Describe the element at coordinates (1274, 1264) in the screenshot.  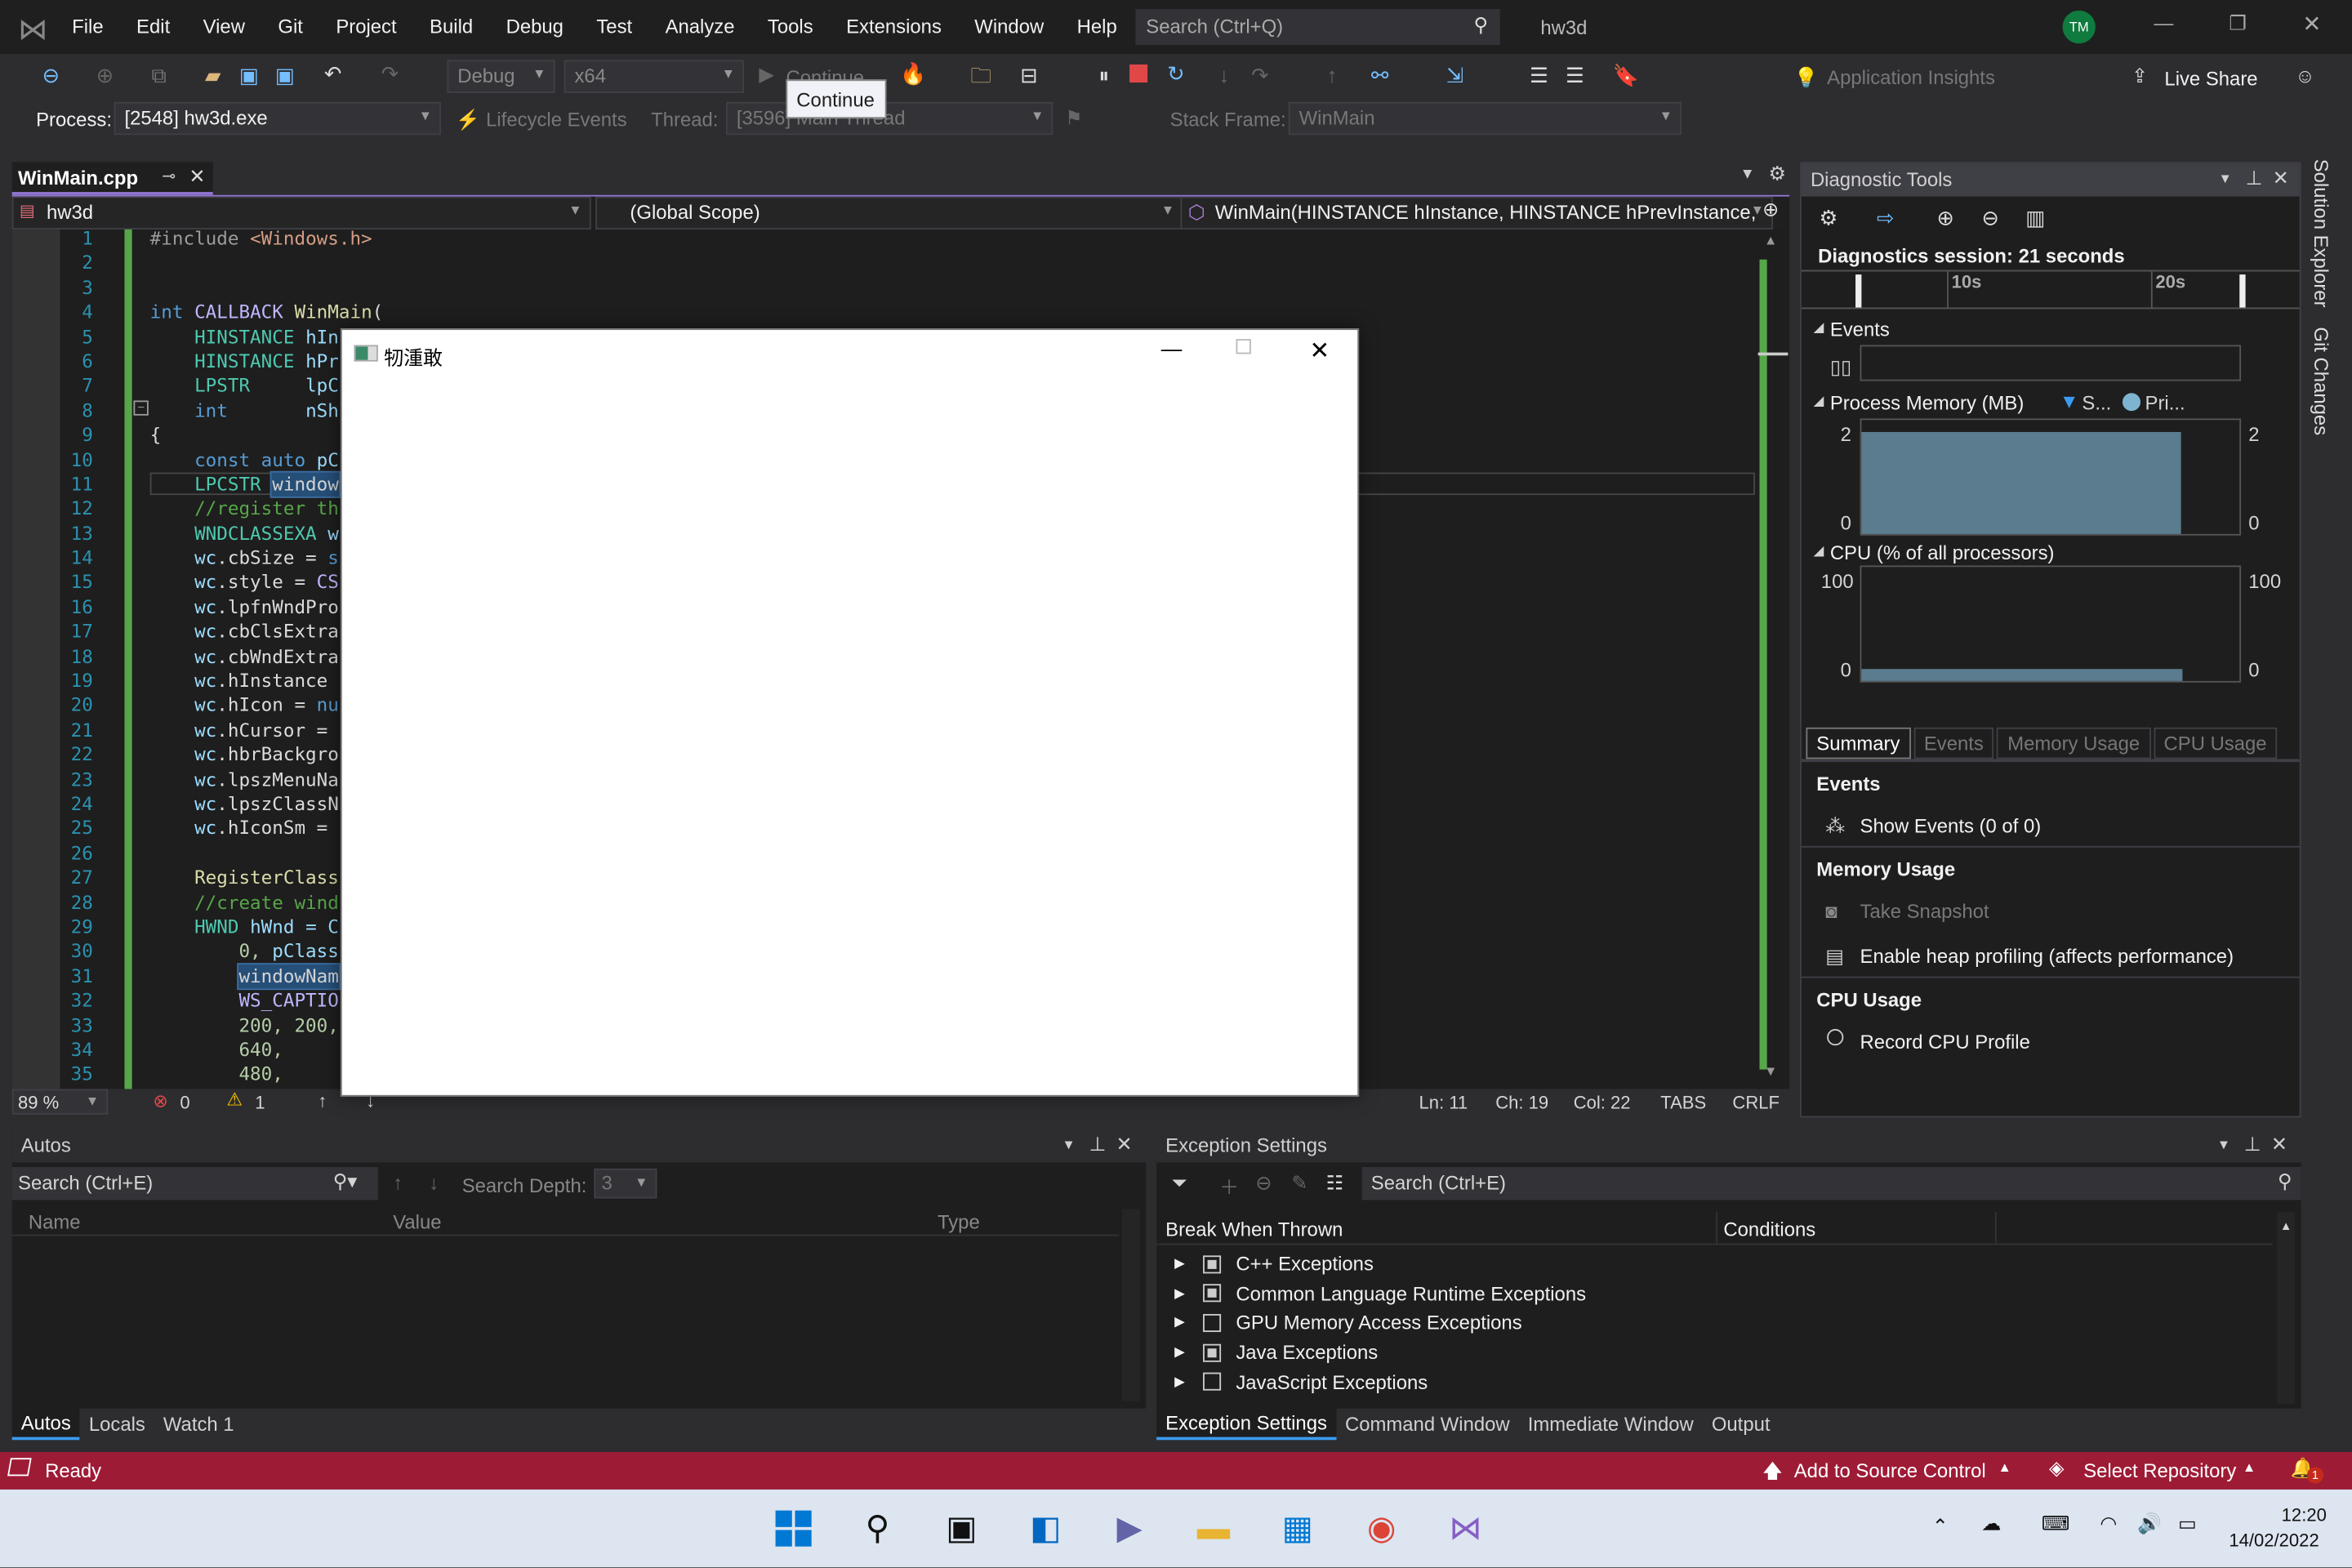
I see `exception-category-row: ▶ C++ Exceptions` at that location.